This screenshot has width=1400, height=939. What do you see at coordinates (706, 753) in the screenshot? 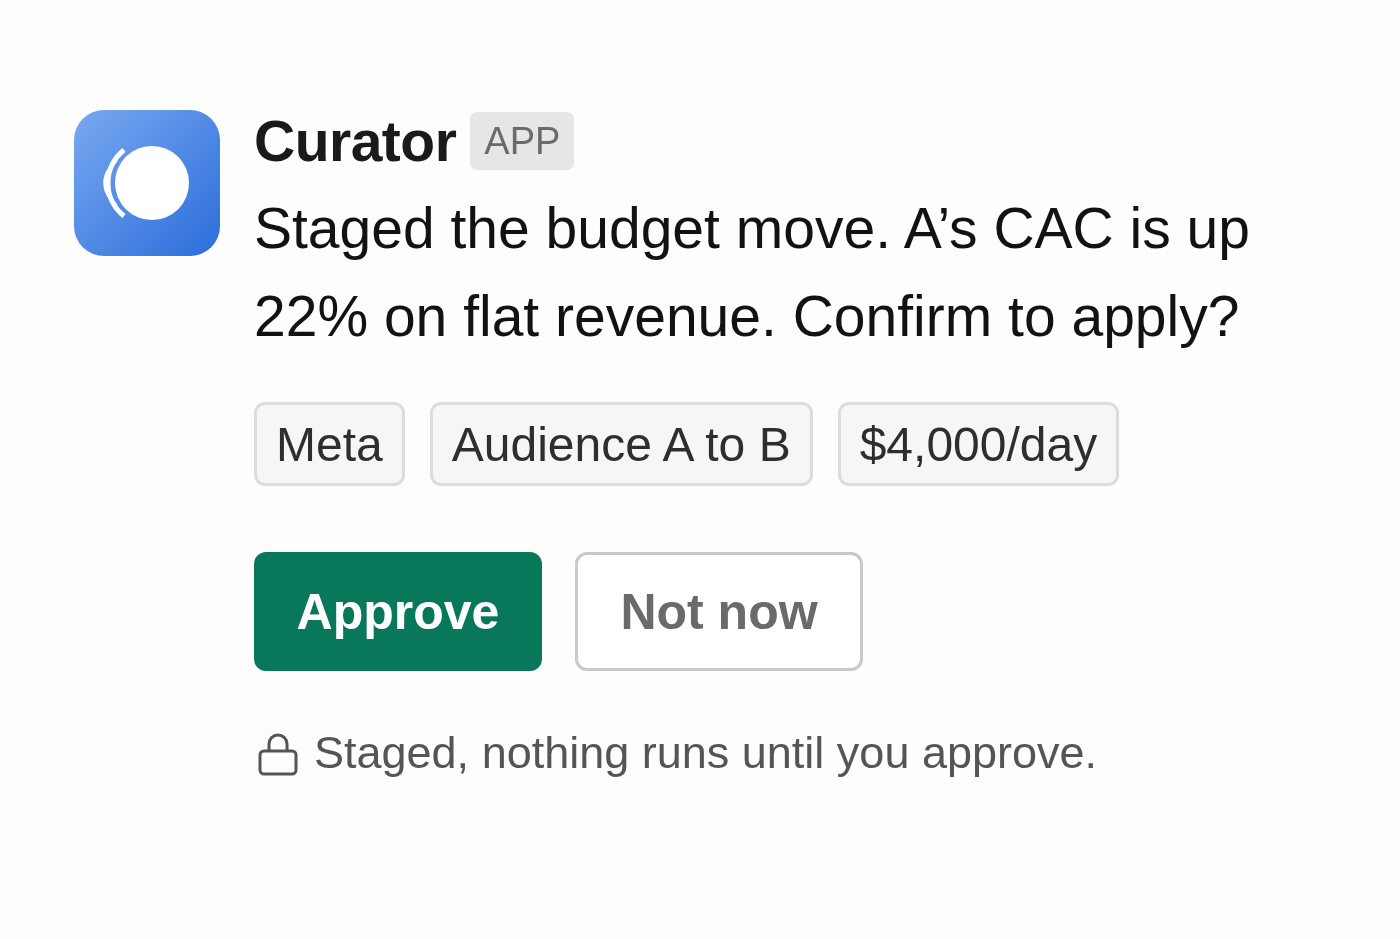
I see `status-note: Staged, nothing runs until you approve.` at bounding box center [706, 753].